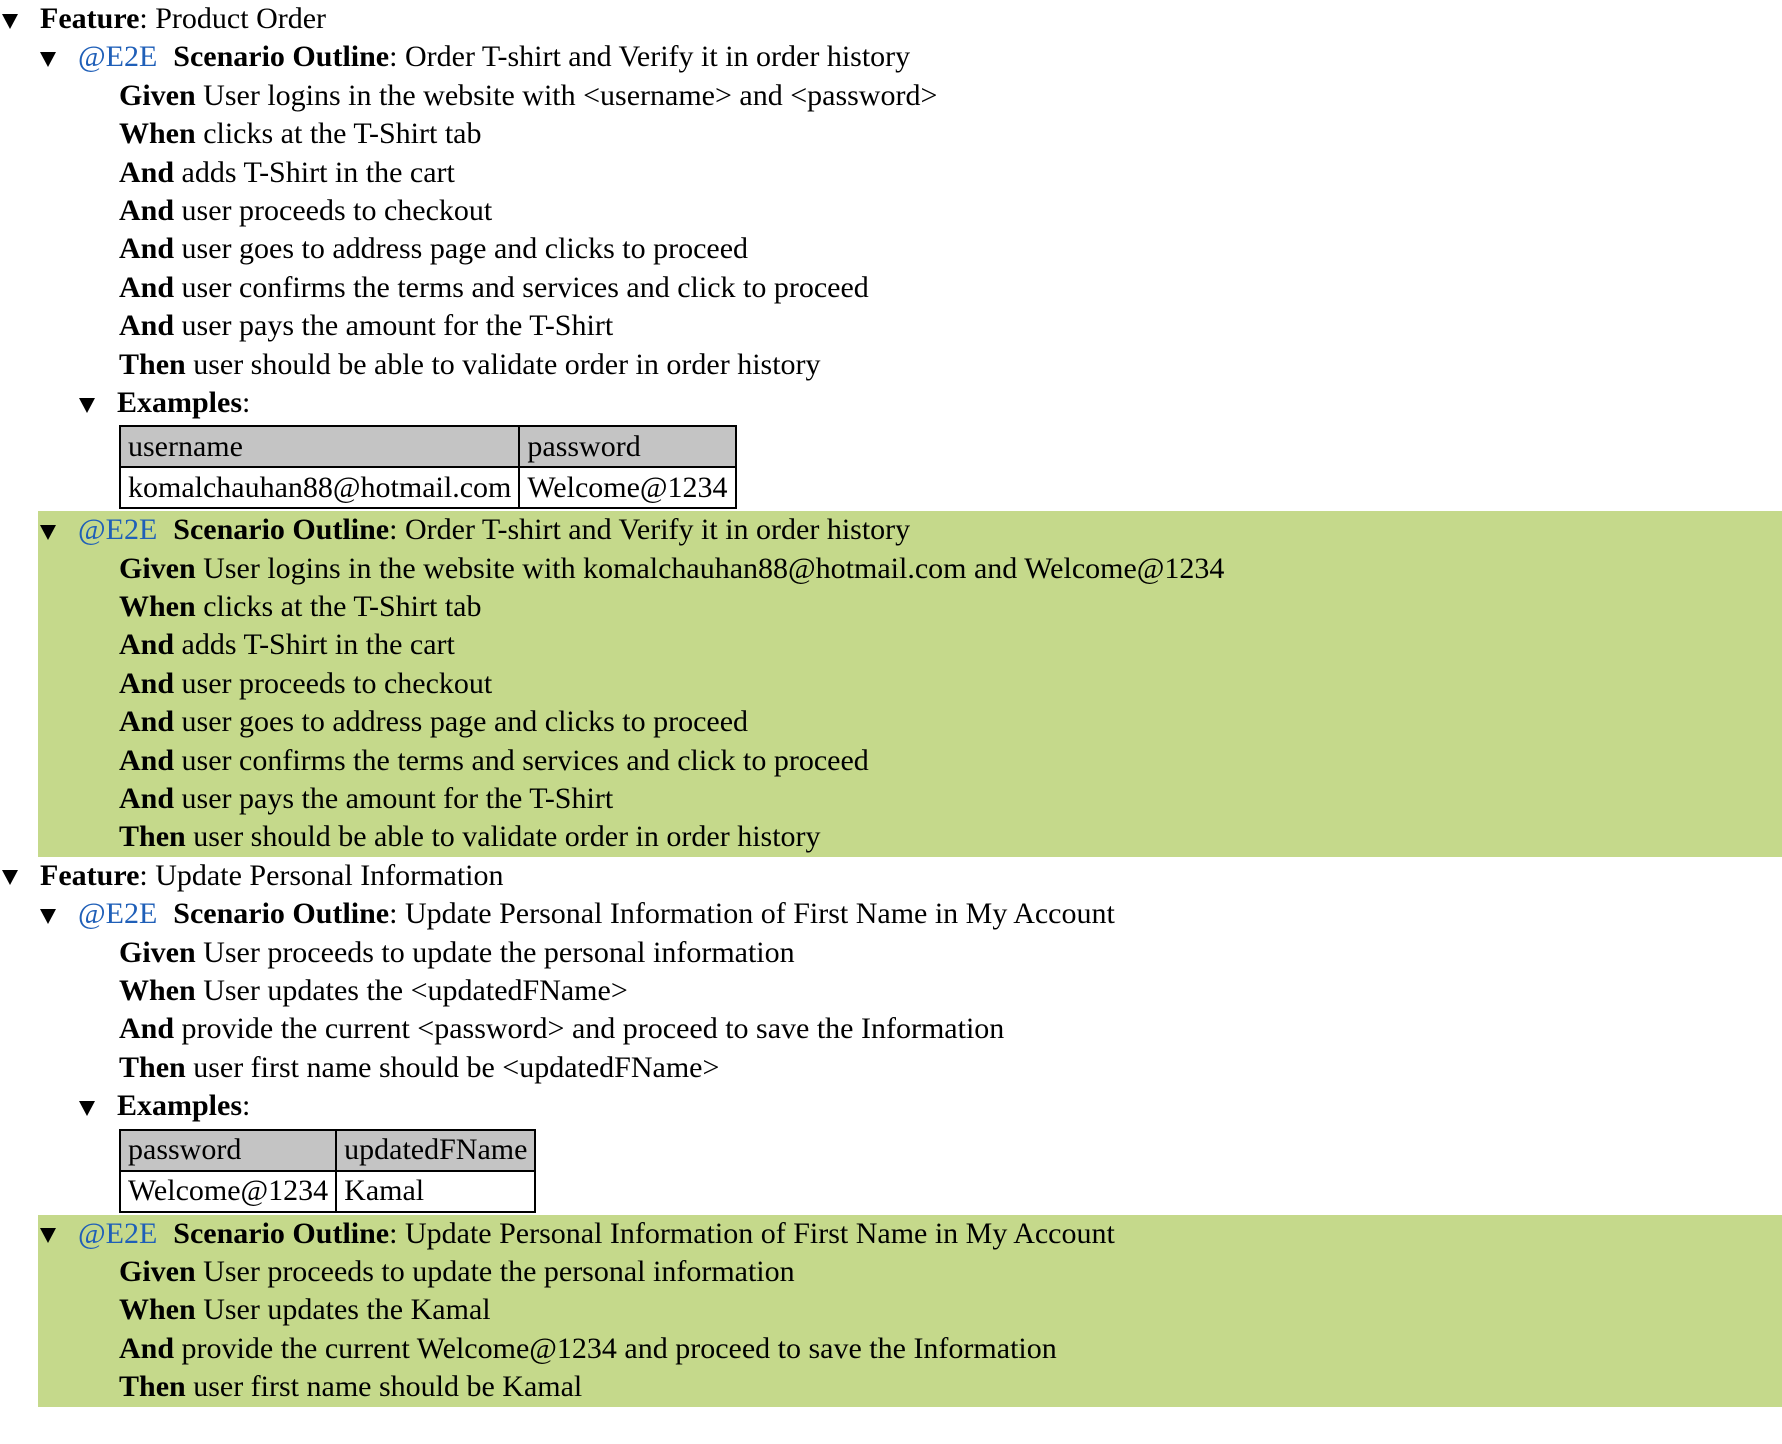  I want to click on feature-name: Update Personal Information, so click(329, 875).